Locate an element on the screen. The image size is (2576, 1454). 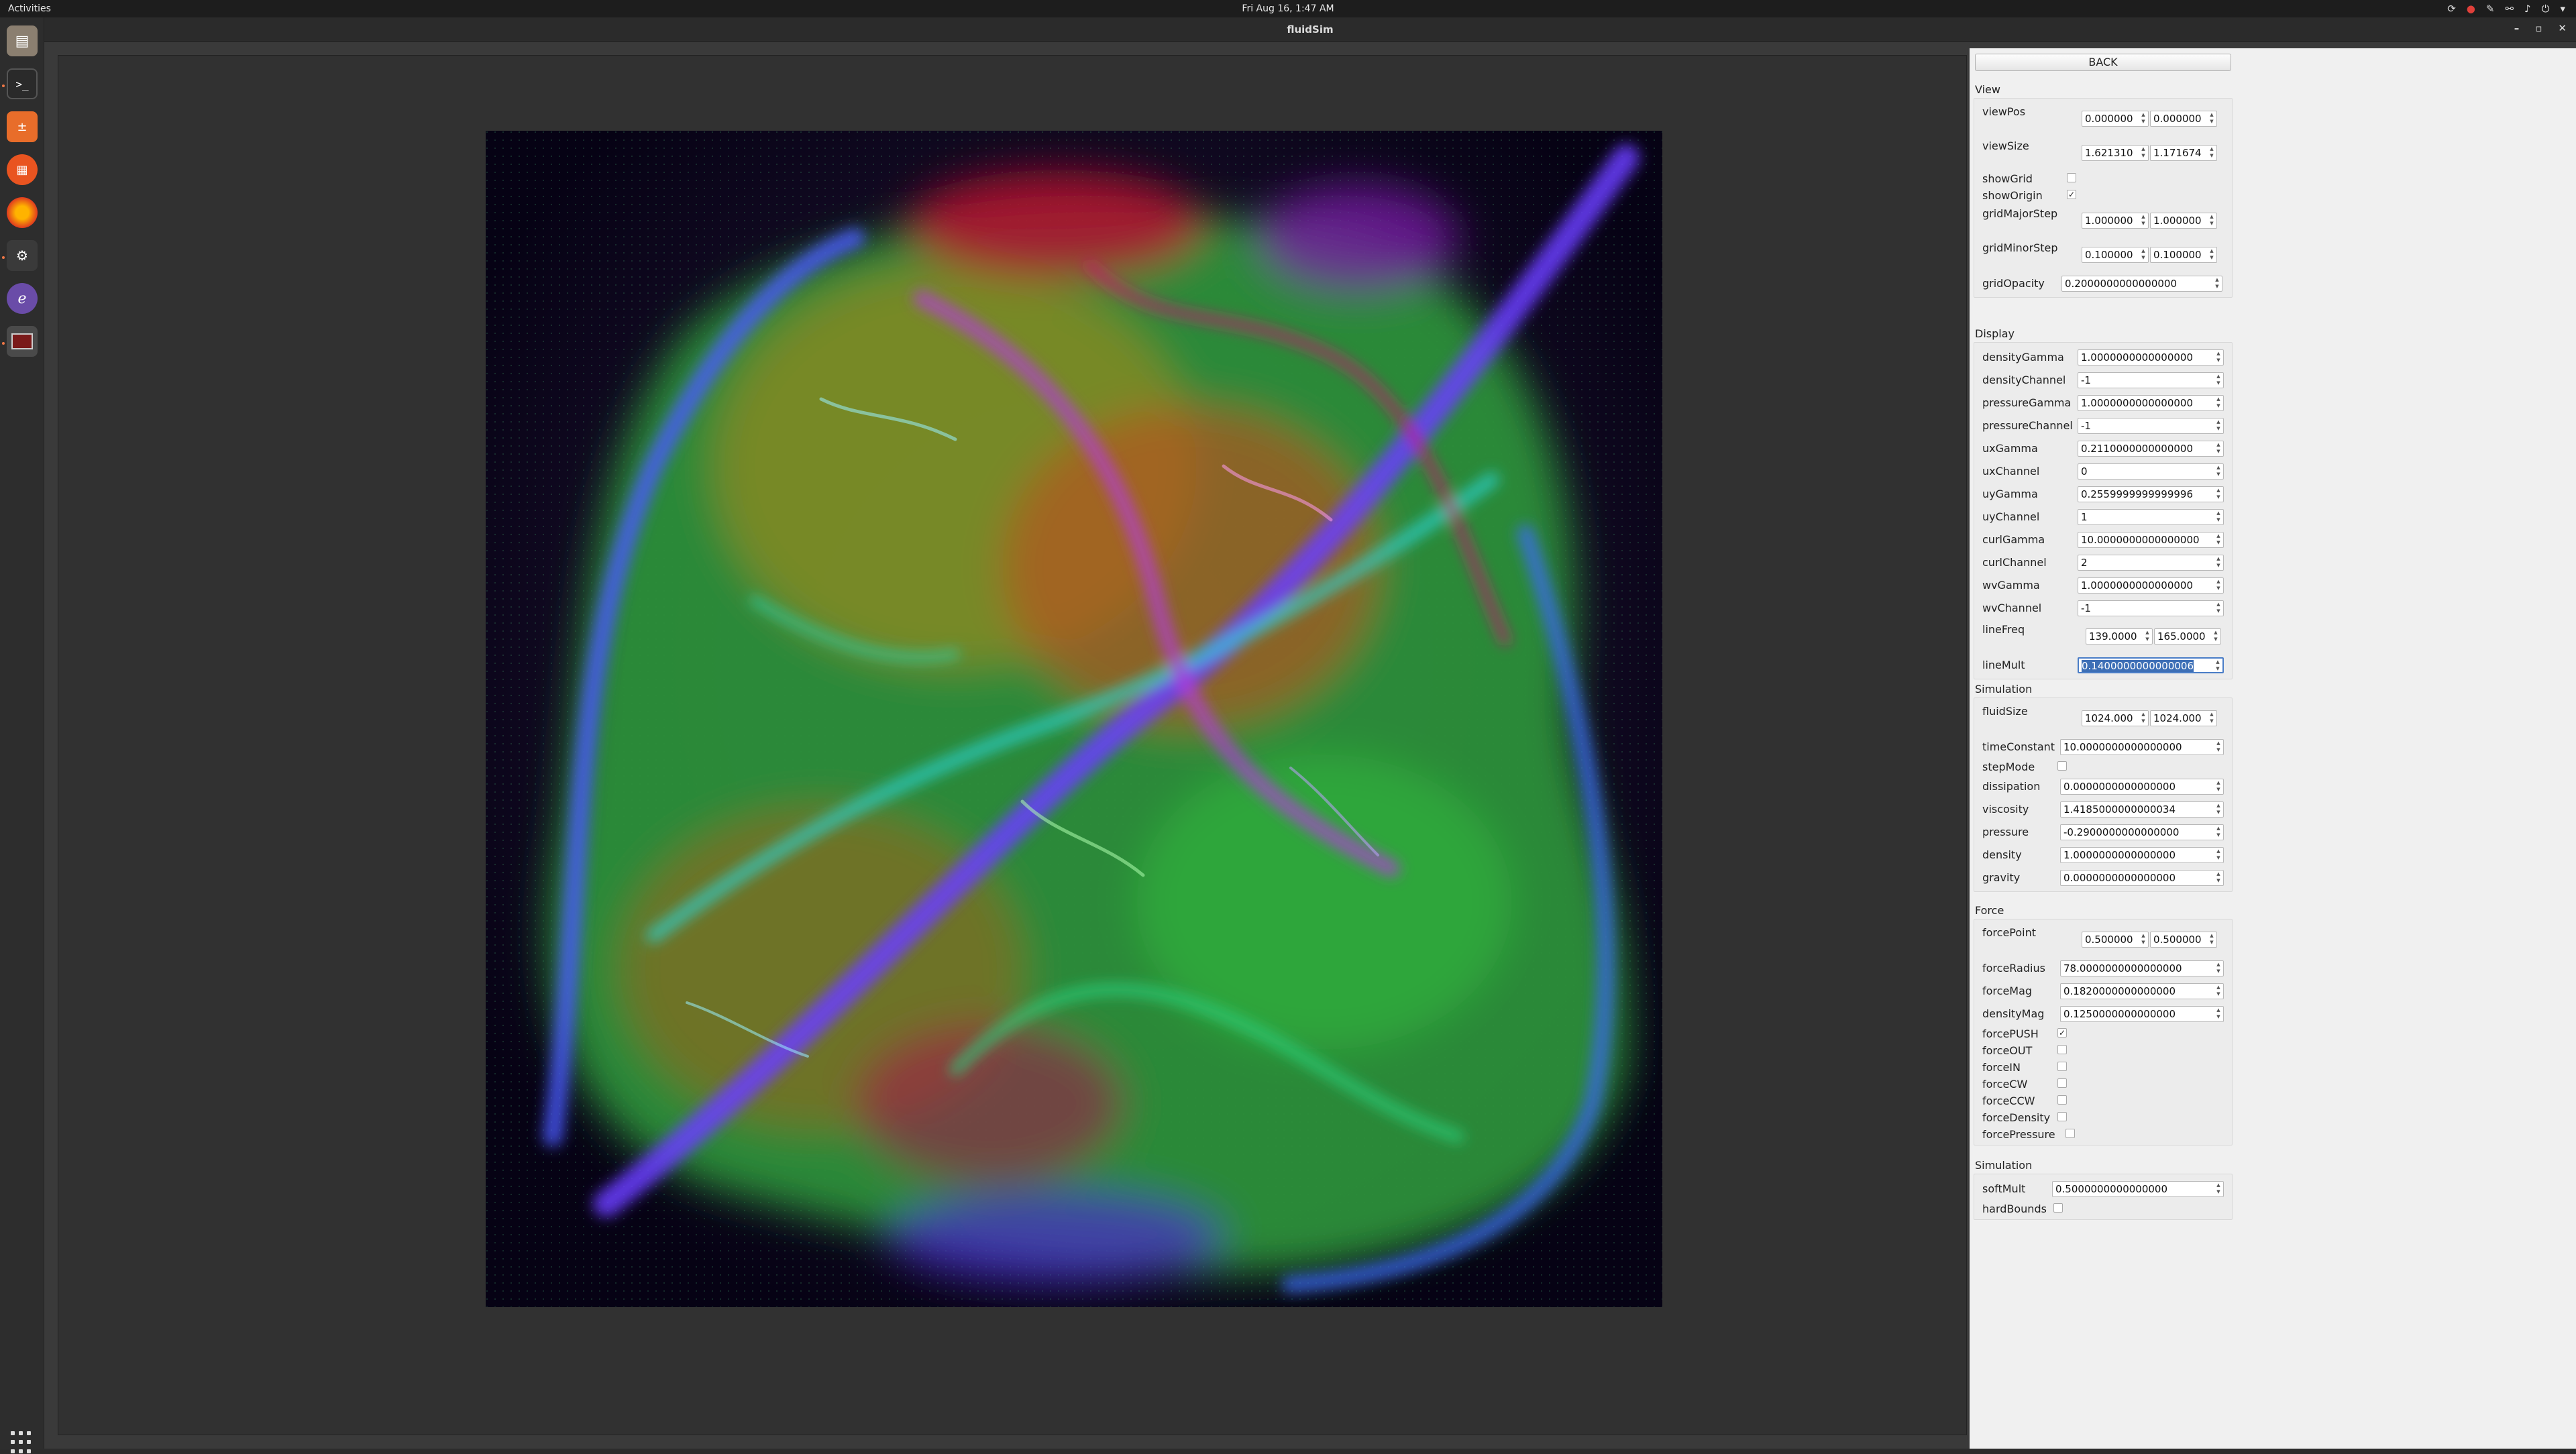
fluidsize-x-spinbox: 1024.000 ▲ ▼ is located at coordinates (2115, 718).